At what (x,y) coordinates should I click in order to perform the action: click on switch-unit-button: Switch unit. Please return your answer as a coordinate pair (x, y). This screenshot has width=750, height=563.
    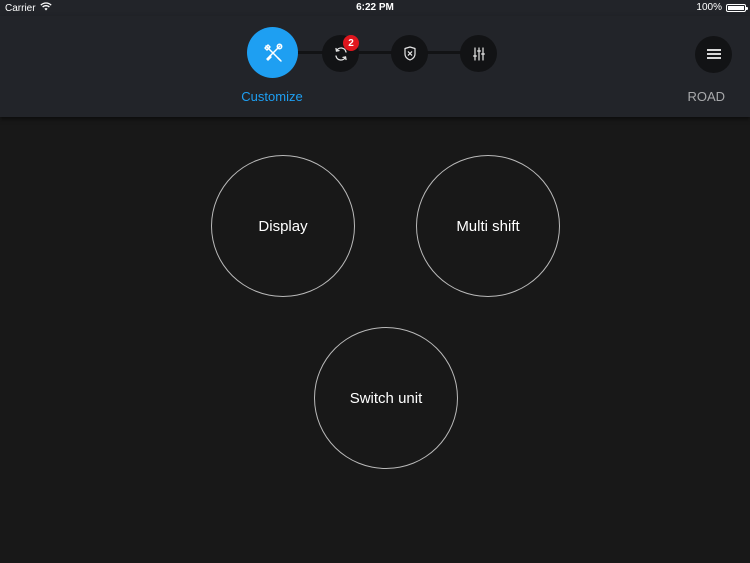
    Looking at the image, I should click on (386, 398).